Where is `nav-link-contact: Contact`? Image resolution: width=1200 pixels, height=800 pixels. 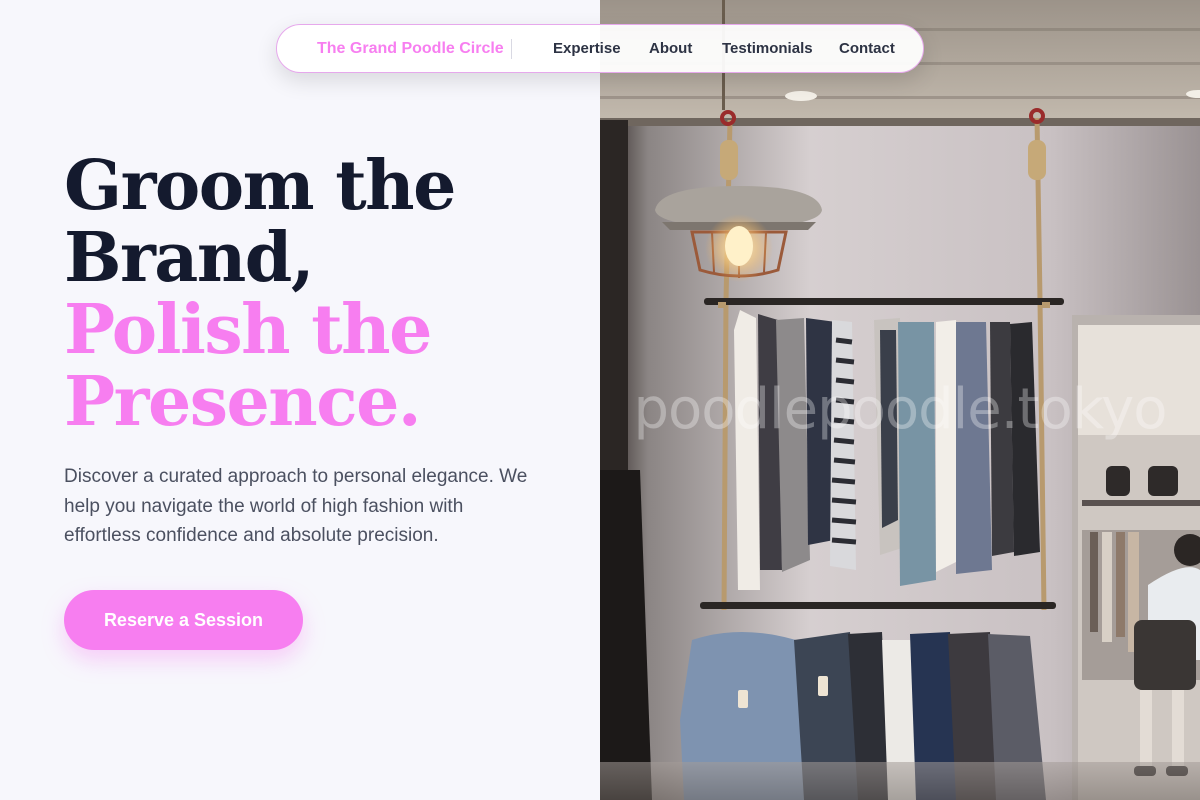
nav-link-contact: Contact is located at coordinates (867, 48).